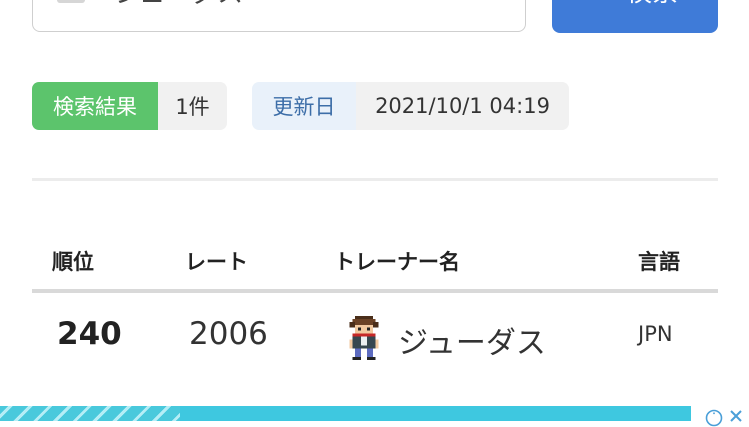  What do you see at coordinates (472, 340) in the screenshot?
I see `row-trainer-name: ジューダス` at bounding box center [472, 340].